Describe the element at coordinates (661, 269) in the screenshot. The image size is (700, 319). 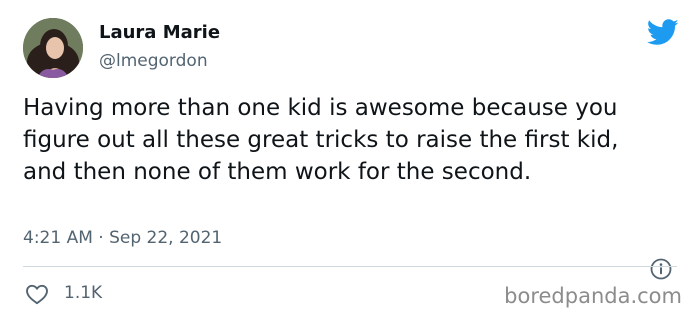
I see `info-icon` at that location.